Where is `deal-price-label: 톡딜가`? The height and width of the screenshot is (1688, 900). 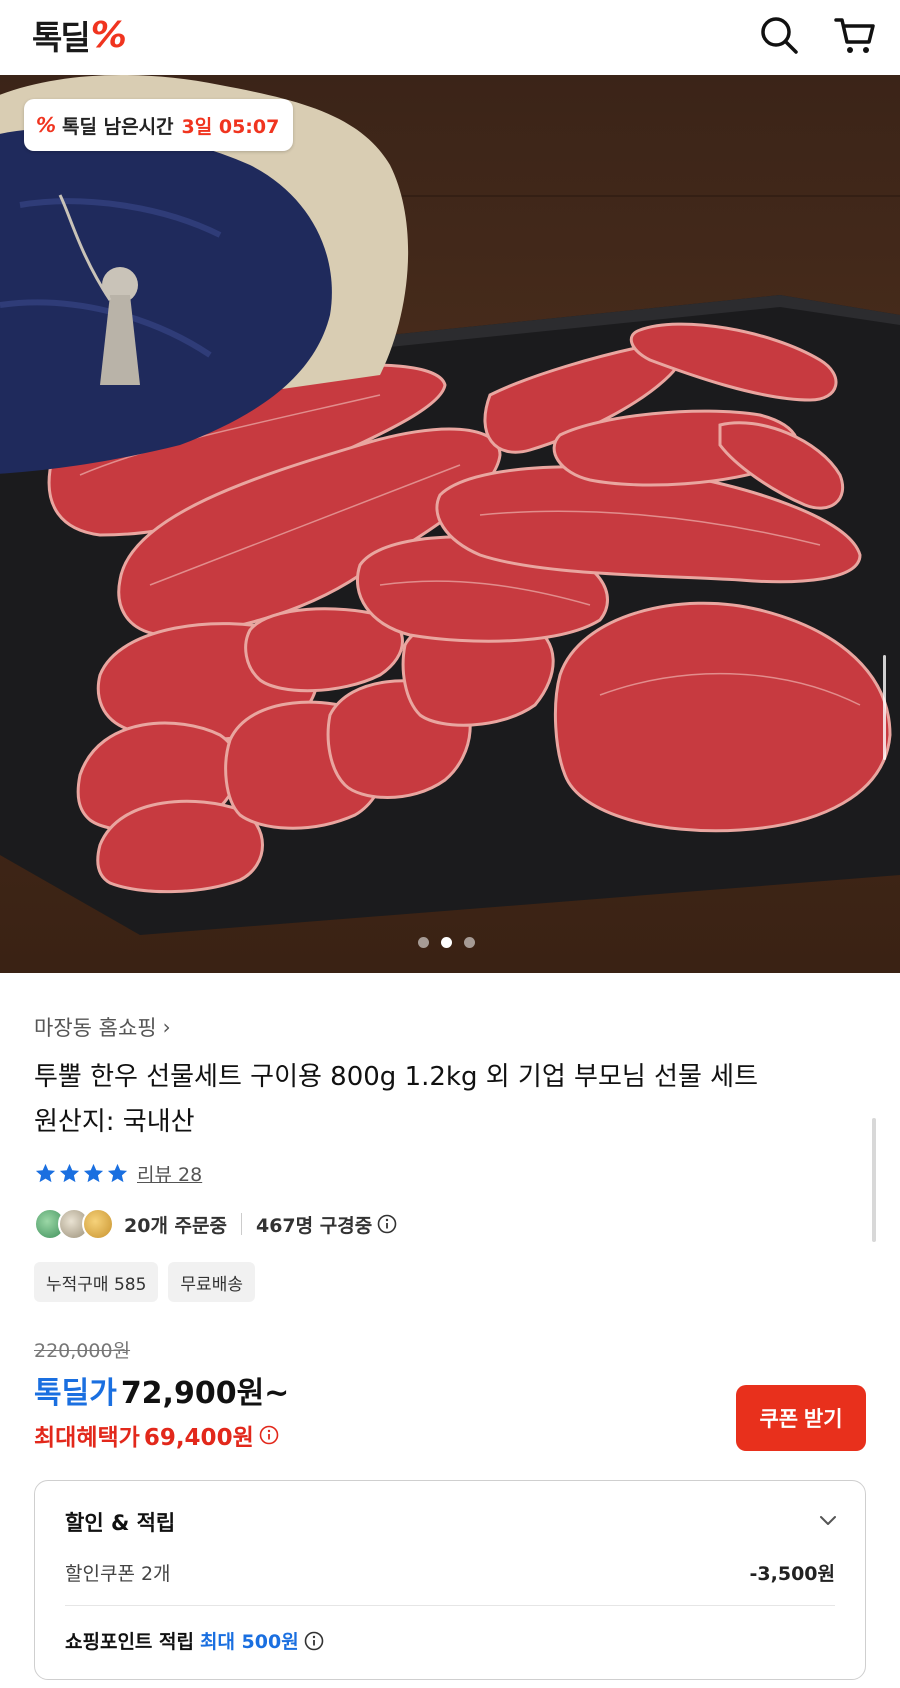 deal-price-label: 톡딜가 is located at coordinates (75, 1393).